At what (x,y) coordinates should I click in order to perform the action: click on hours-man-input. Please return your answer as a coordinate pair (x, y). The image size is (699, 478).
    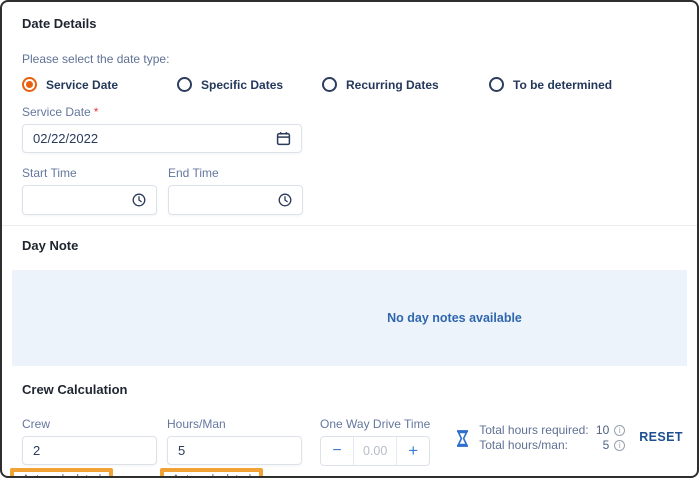
    Looking at the image, I should click on (234, 450).